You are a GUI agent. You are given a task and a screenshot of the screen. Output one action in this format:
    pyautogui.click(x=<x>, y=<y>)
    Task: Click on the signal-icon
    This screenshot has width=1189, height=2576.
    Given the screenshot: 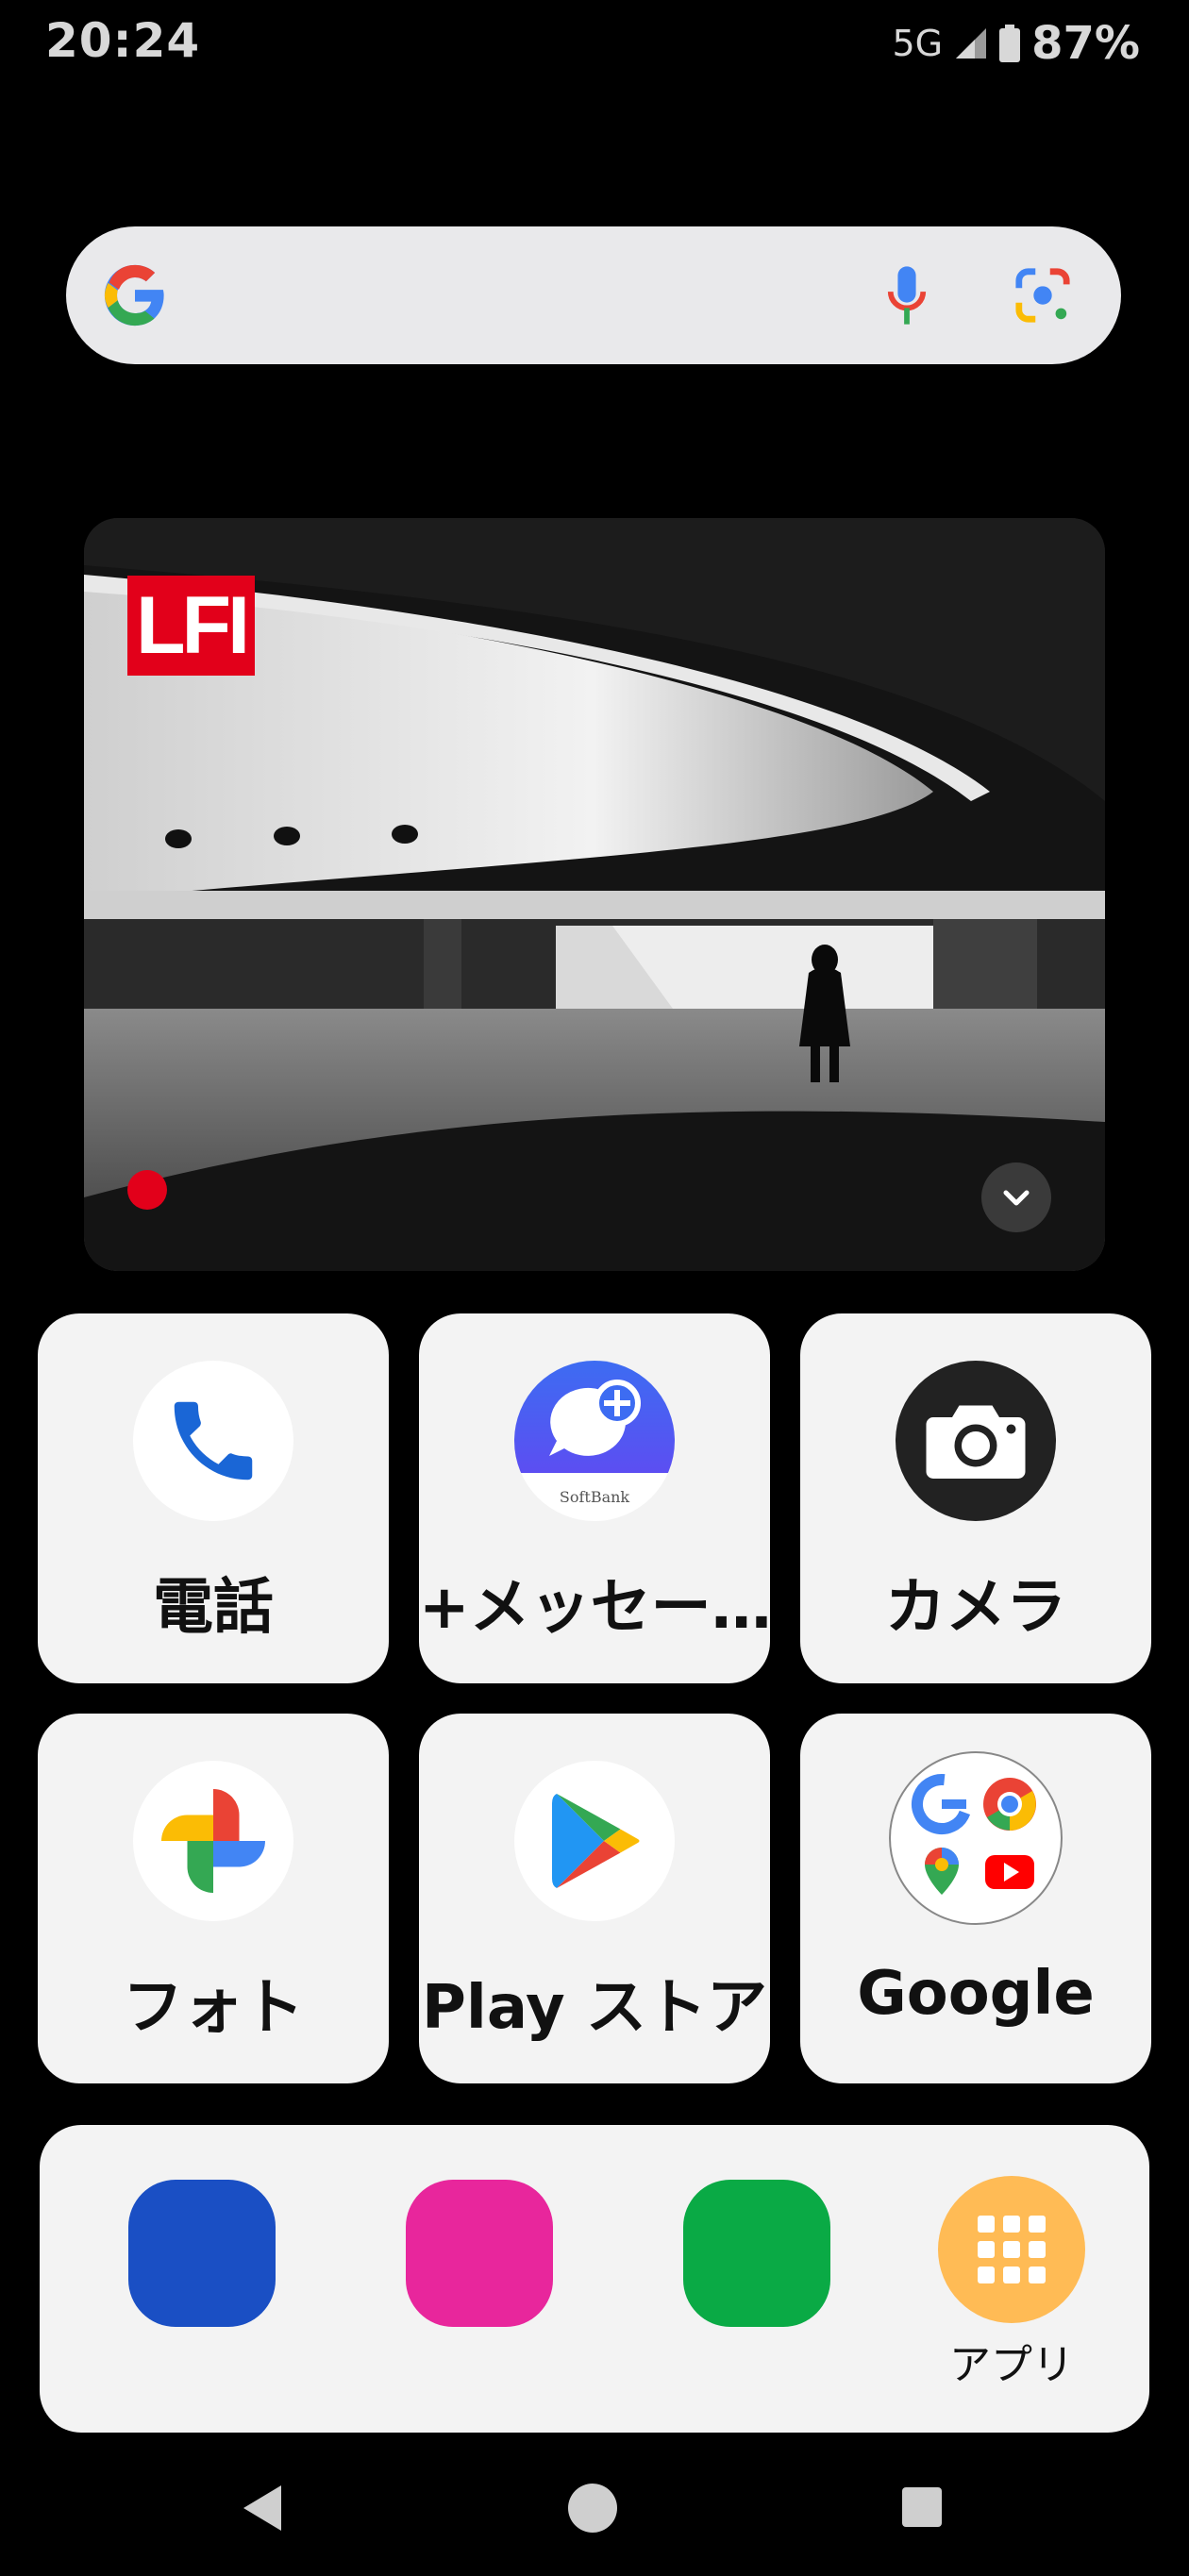 What is the action you would take?
    pyautogui.click(x=971, y=43)
    